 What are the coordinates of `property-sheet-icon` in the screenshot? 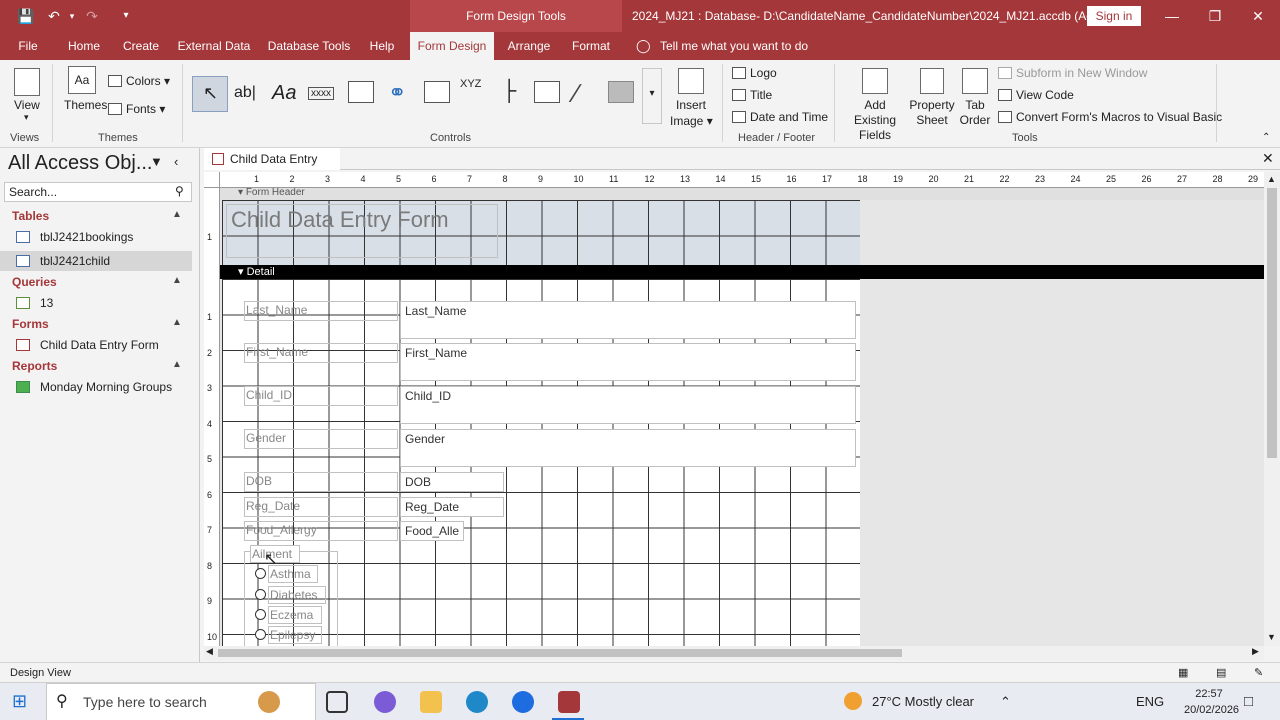 It's located at (932, 81).